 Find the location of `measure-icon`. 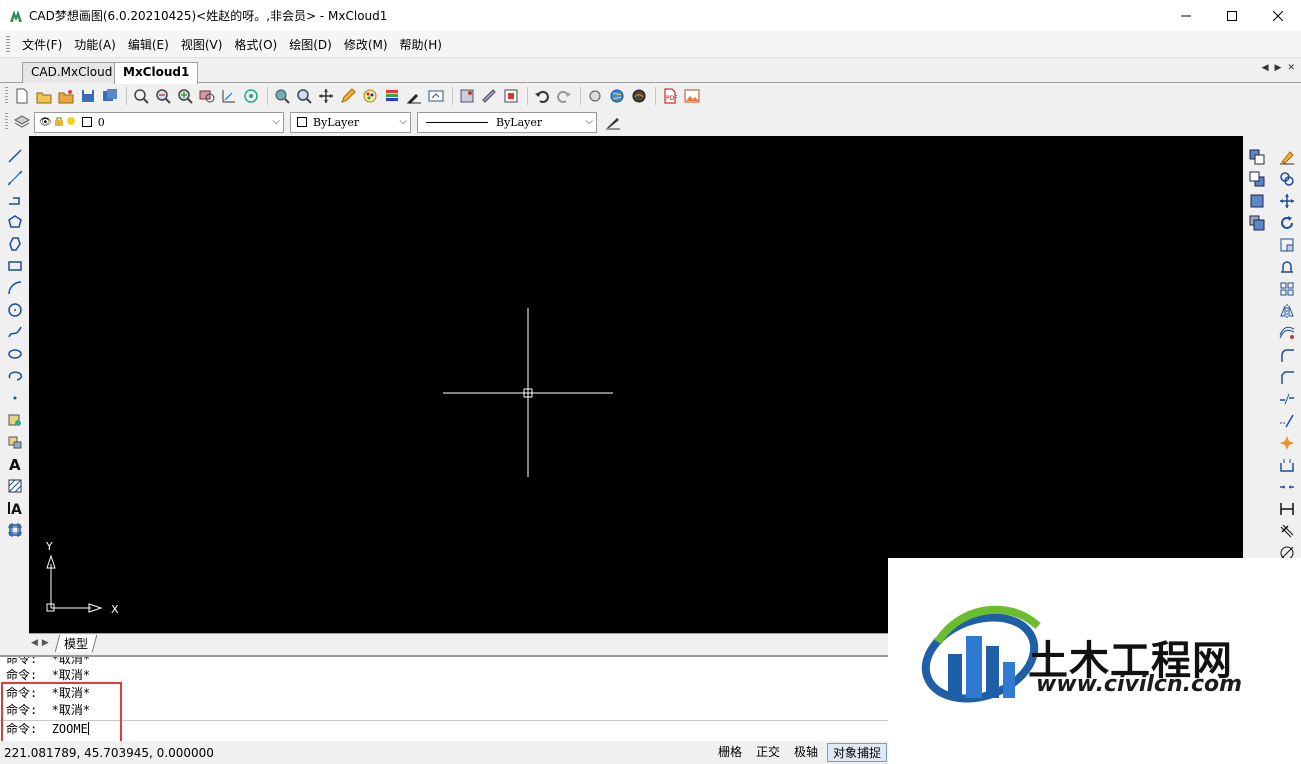

measure-icon is located at coordinates (489, 96).